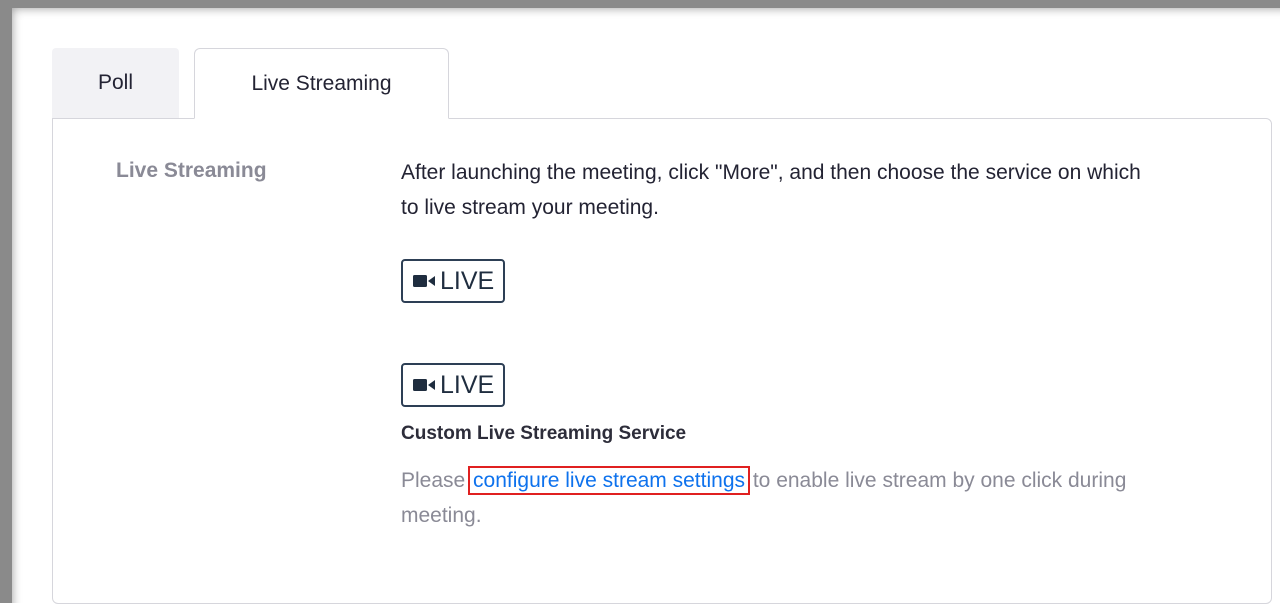 Image resolution: width=1280 pixels, height=604 pixels. I want to click on tab-live-streaming: Live Streaming, so click(321, 83).